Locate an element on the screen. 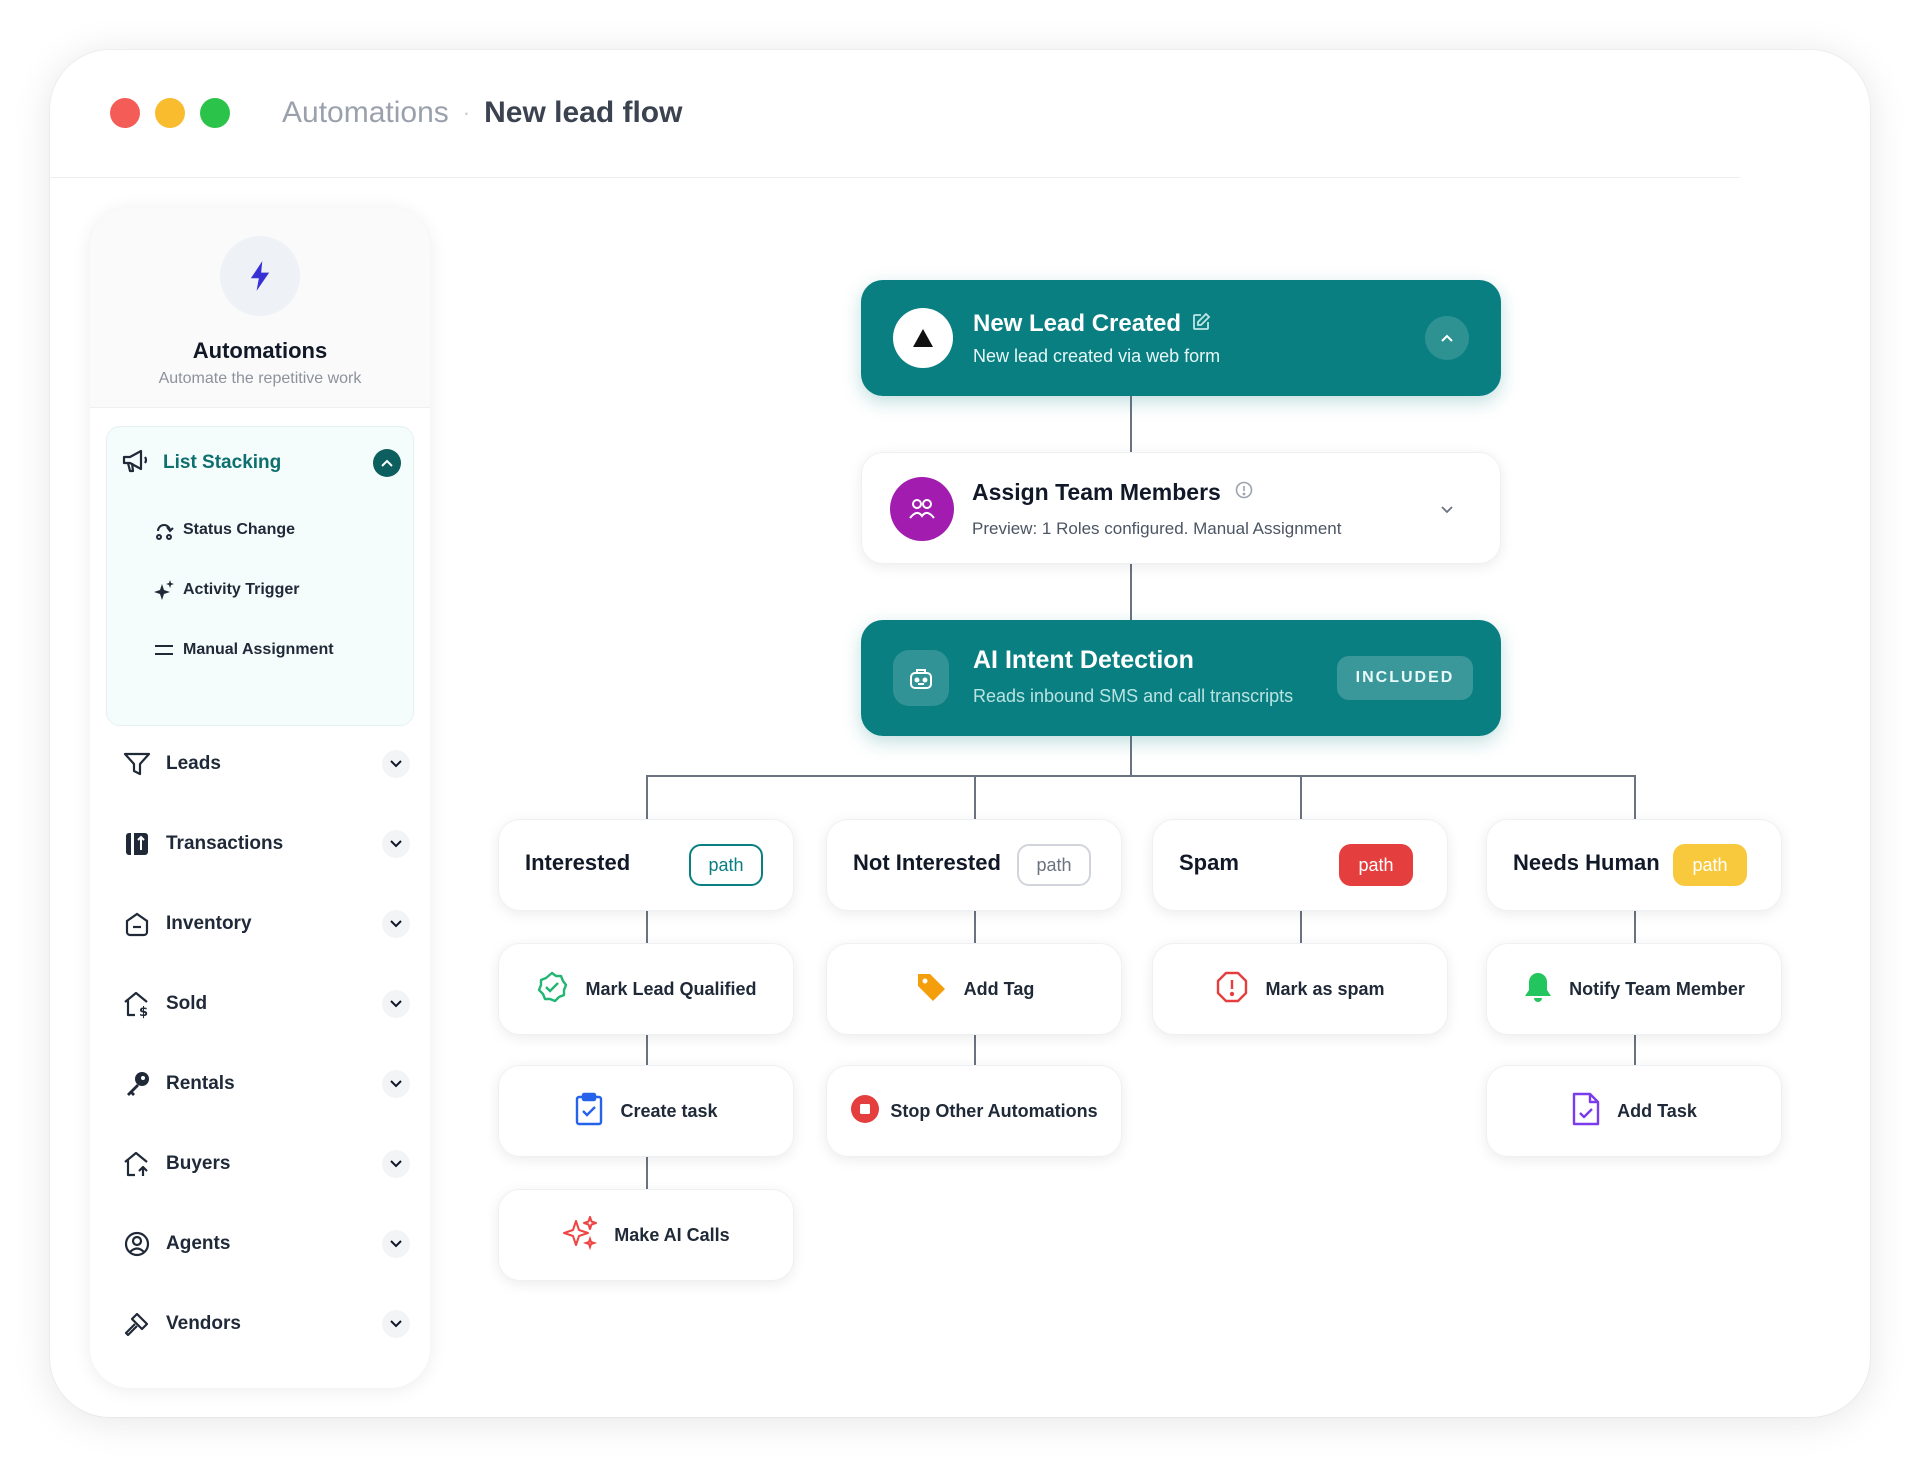 This screenshot has width=1920, height=1467. title-bar: Automations · New lead flow is located at coordinates (960, 114).